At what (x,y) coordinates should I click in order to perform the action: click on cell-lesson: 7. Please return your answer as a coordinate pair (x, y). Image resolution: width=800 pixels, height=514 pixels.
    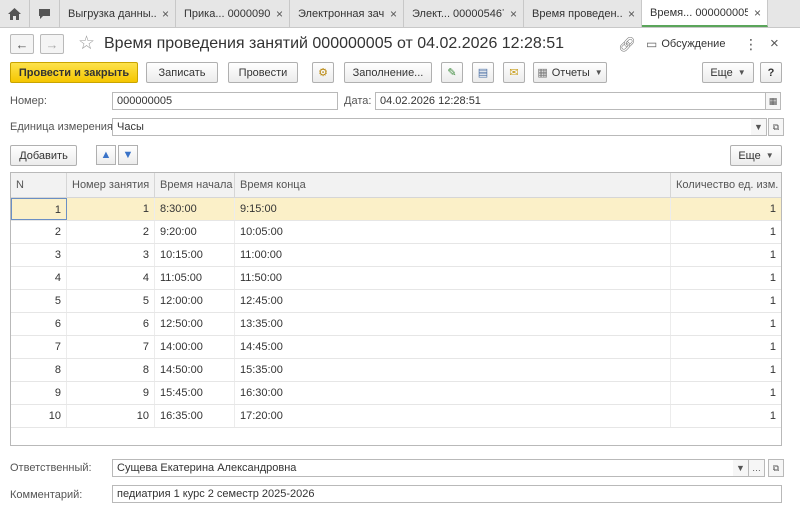
    Looking at the image, I should click on (111, 347).